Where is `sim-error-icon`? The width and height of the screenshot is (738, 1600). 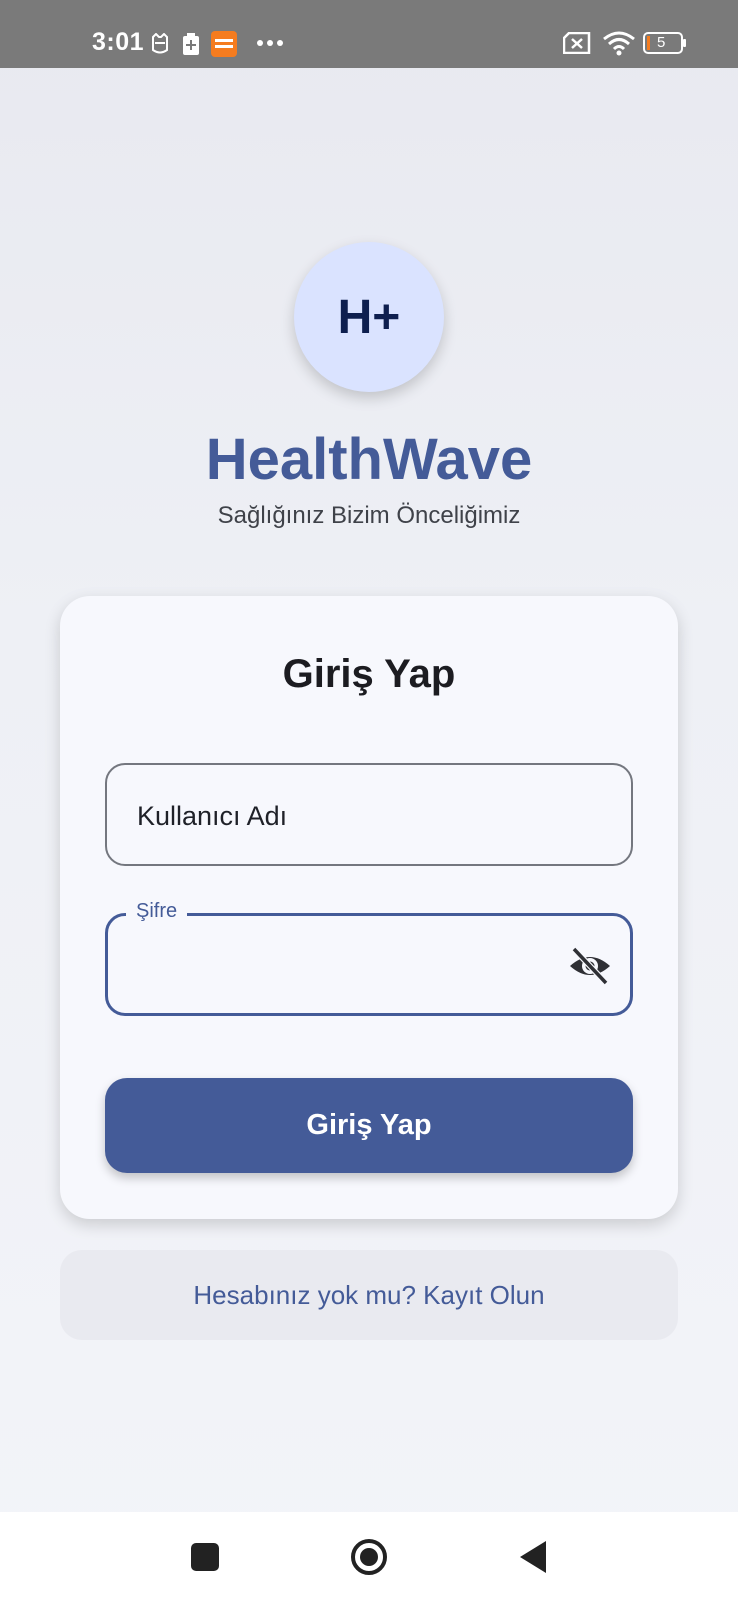 sim-error-icon is located at coordinates (577, 43).